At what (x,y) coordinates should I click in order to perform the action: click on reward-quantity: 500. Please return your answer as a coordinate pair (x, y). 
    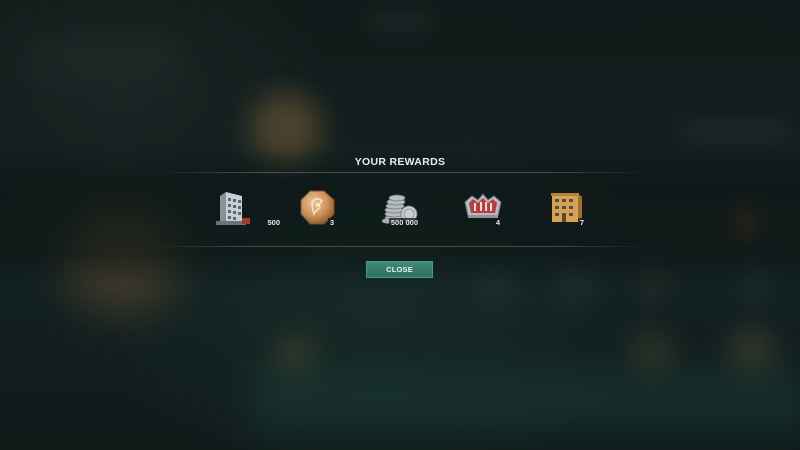
    Looking at the image, I should click on (273, 223).